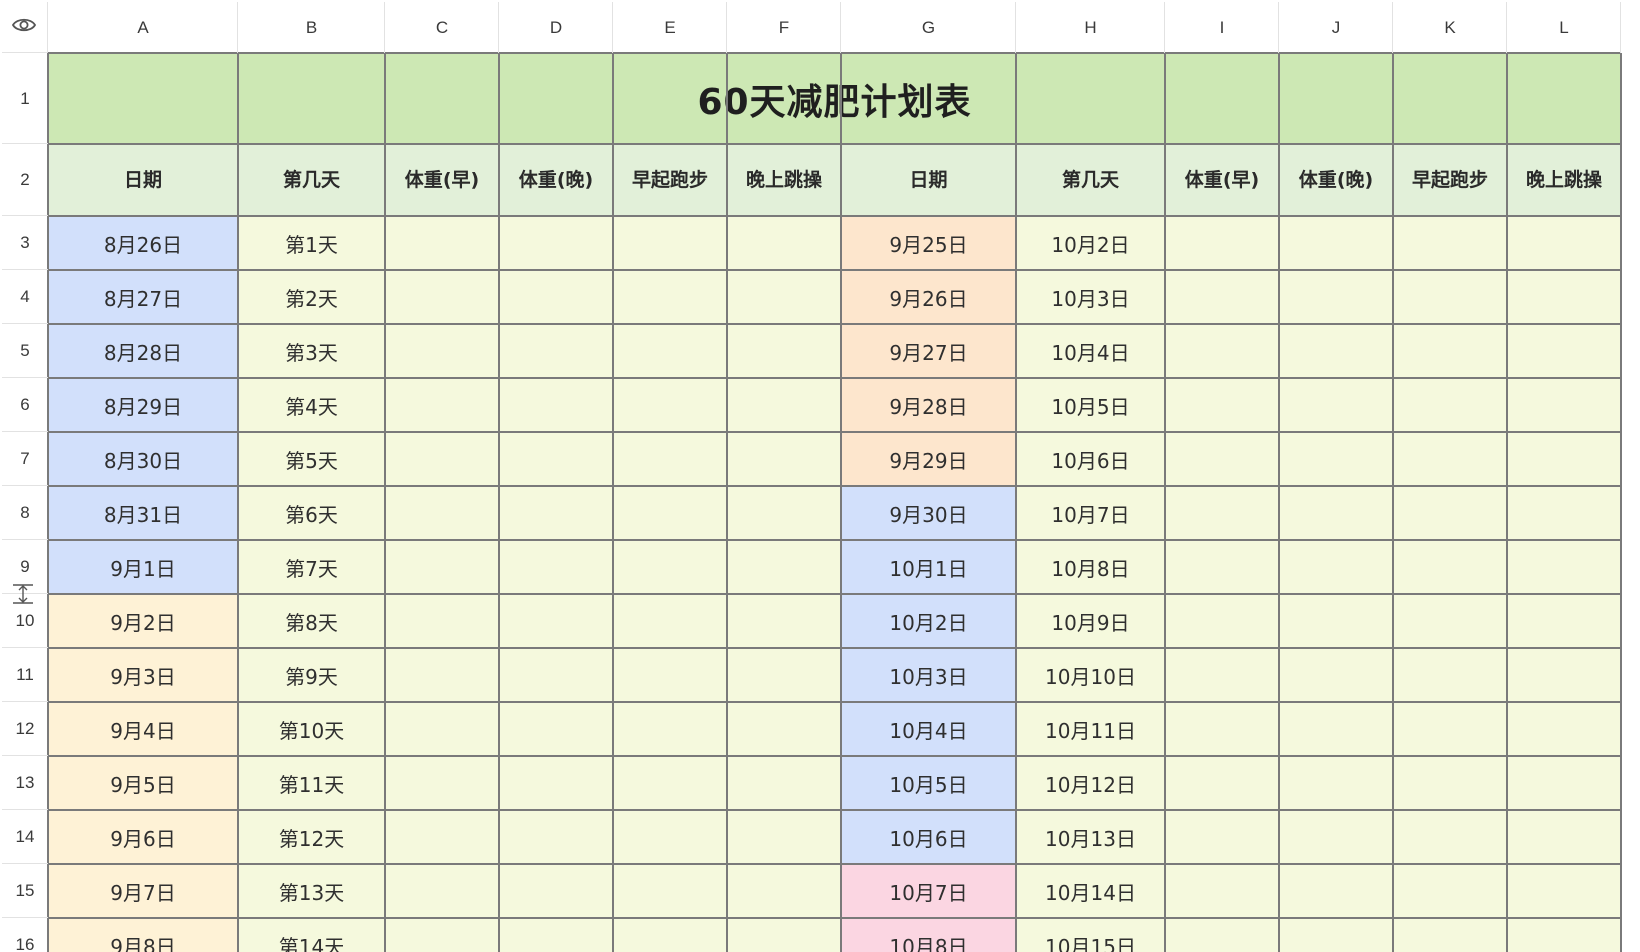 This screenshot has width=1640, height=952. What do you see at coordinates (1336, 783) in the screenshot?
I see `cell-j13` at bounding box center [1336, 783].